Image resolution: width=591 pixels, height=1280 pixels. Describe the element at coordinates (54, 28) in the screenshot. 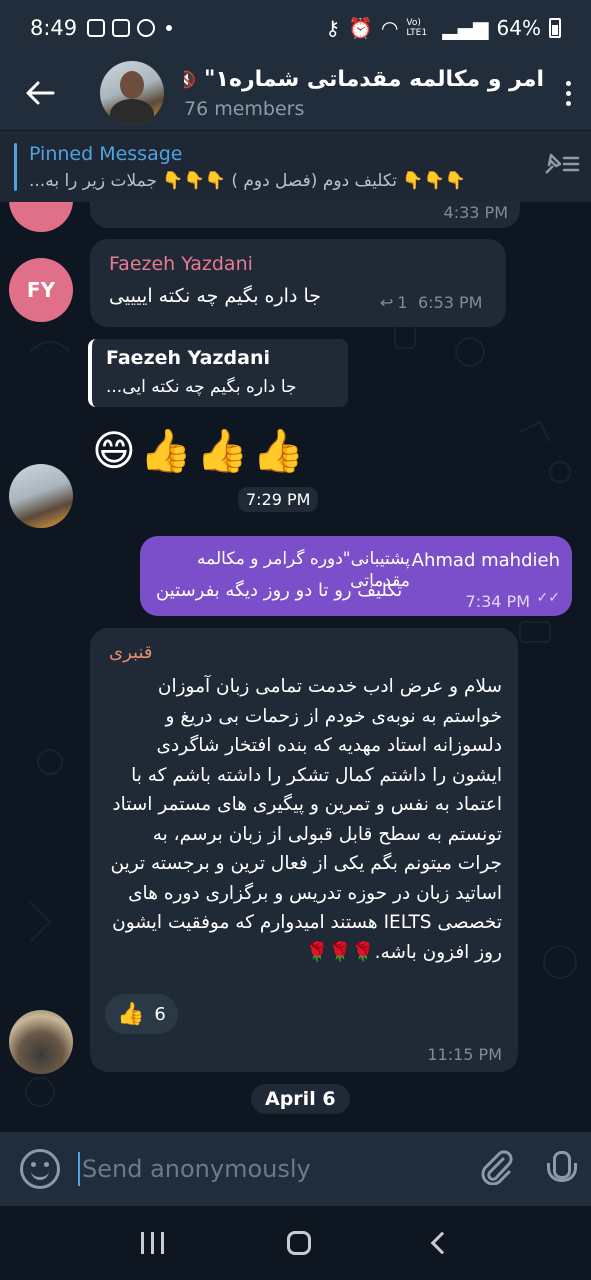

I see `status-time: 8:49` at that location.